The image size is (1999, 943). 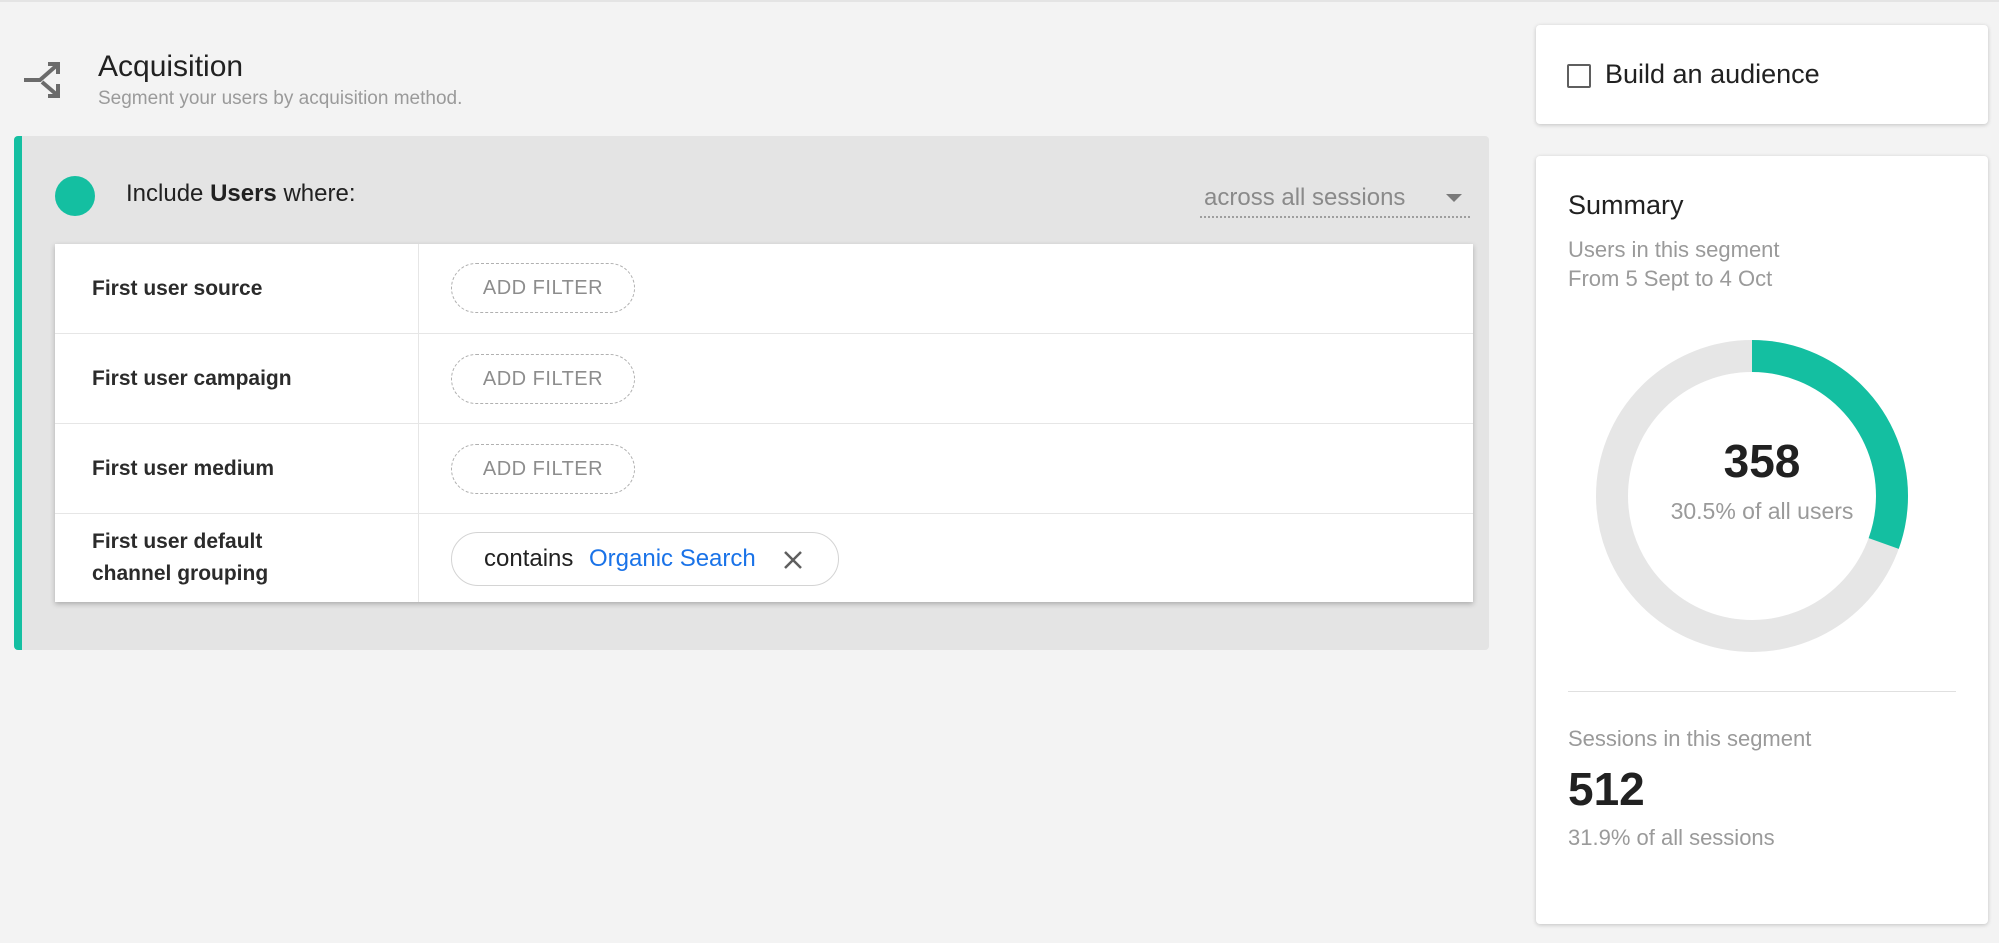 What do you see at coordinates (177, 541) in the screenshot?
I see `filter-name-line: First user default` at bounding box center [177, 541].